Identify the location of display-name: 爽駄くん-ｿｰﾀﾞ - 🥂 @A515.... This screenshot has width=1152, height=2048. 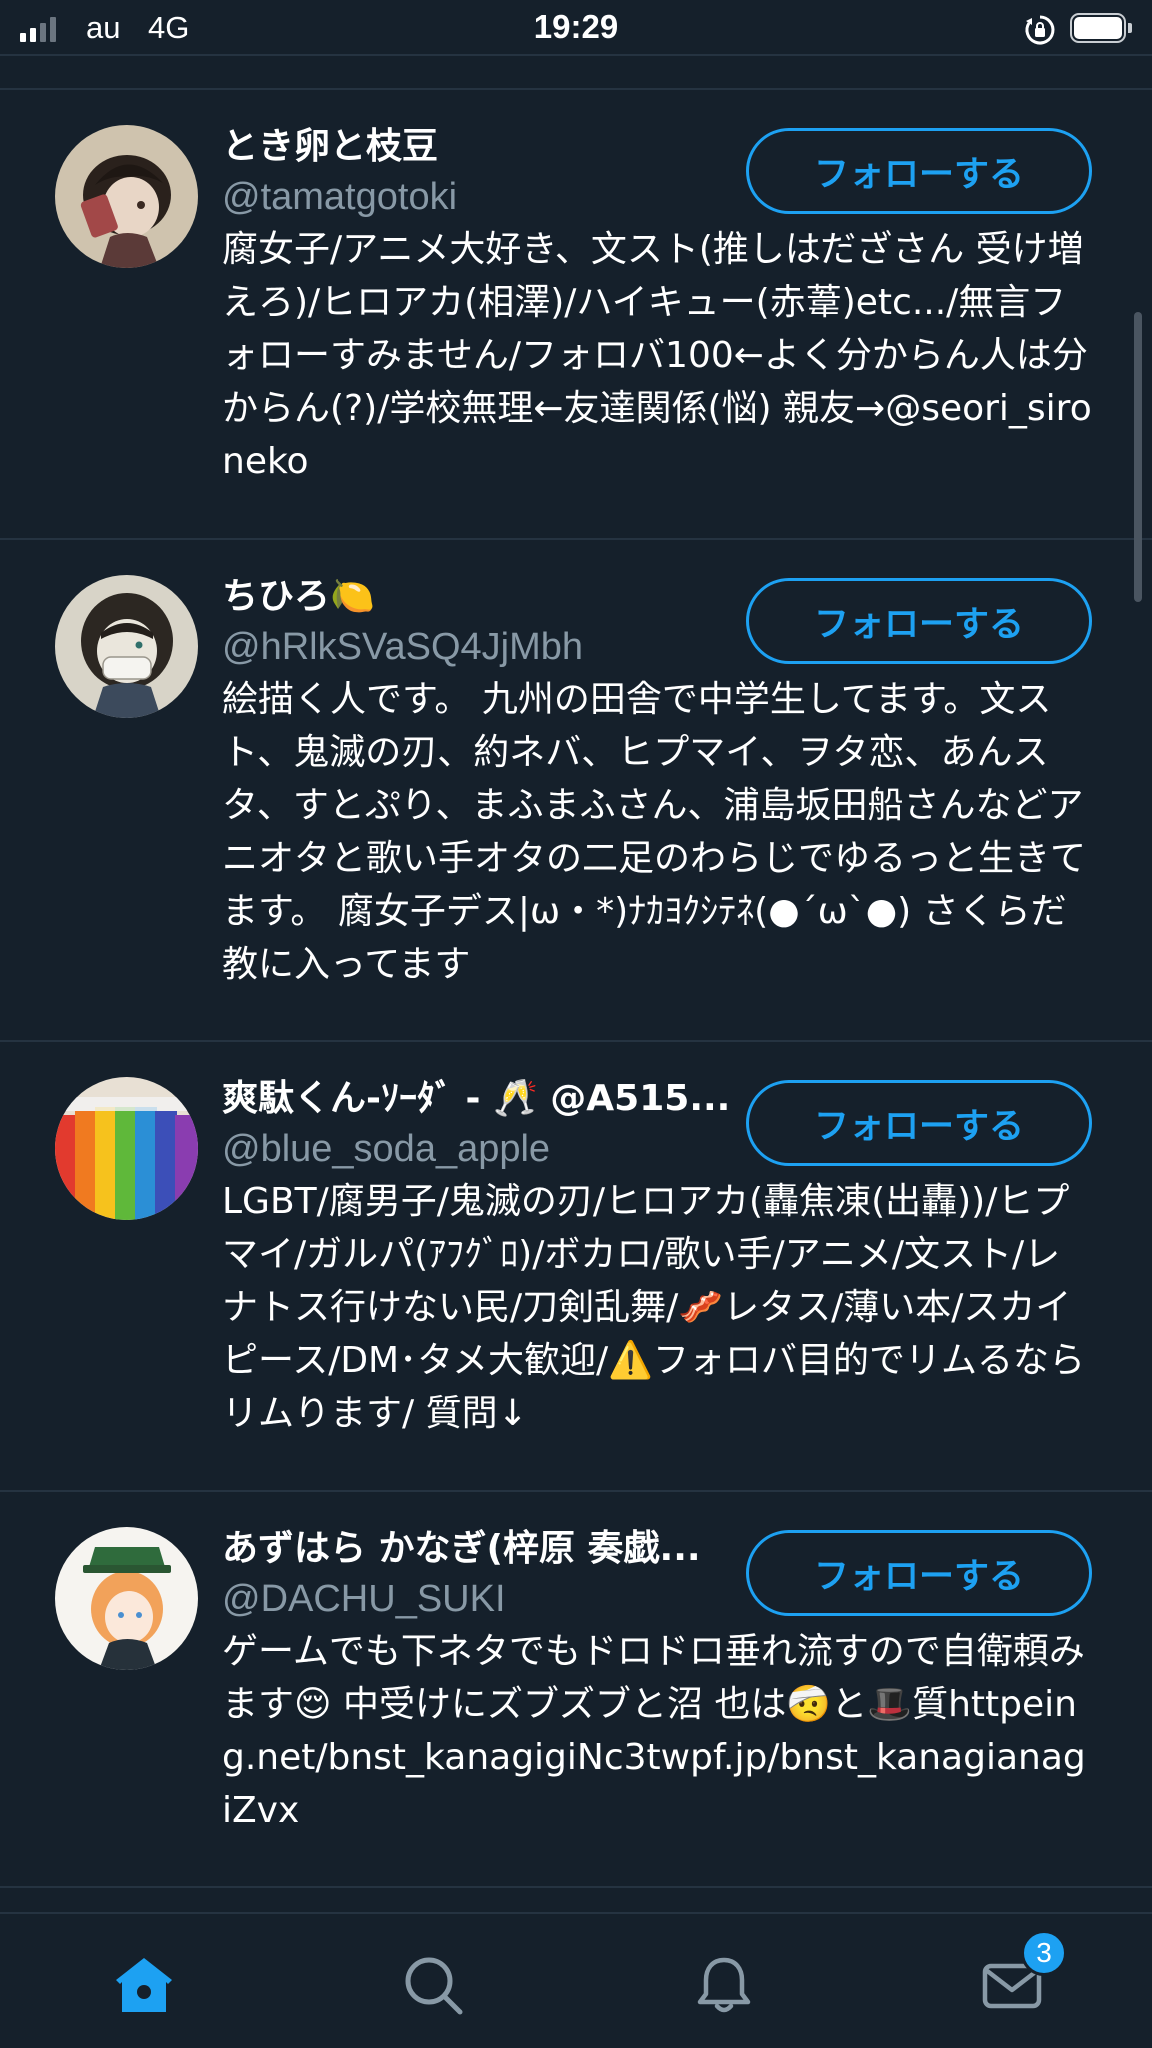
(476, 1098).